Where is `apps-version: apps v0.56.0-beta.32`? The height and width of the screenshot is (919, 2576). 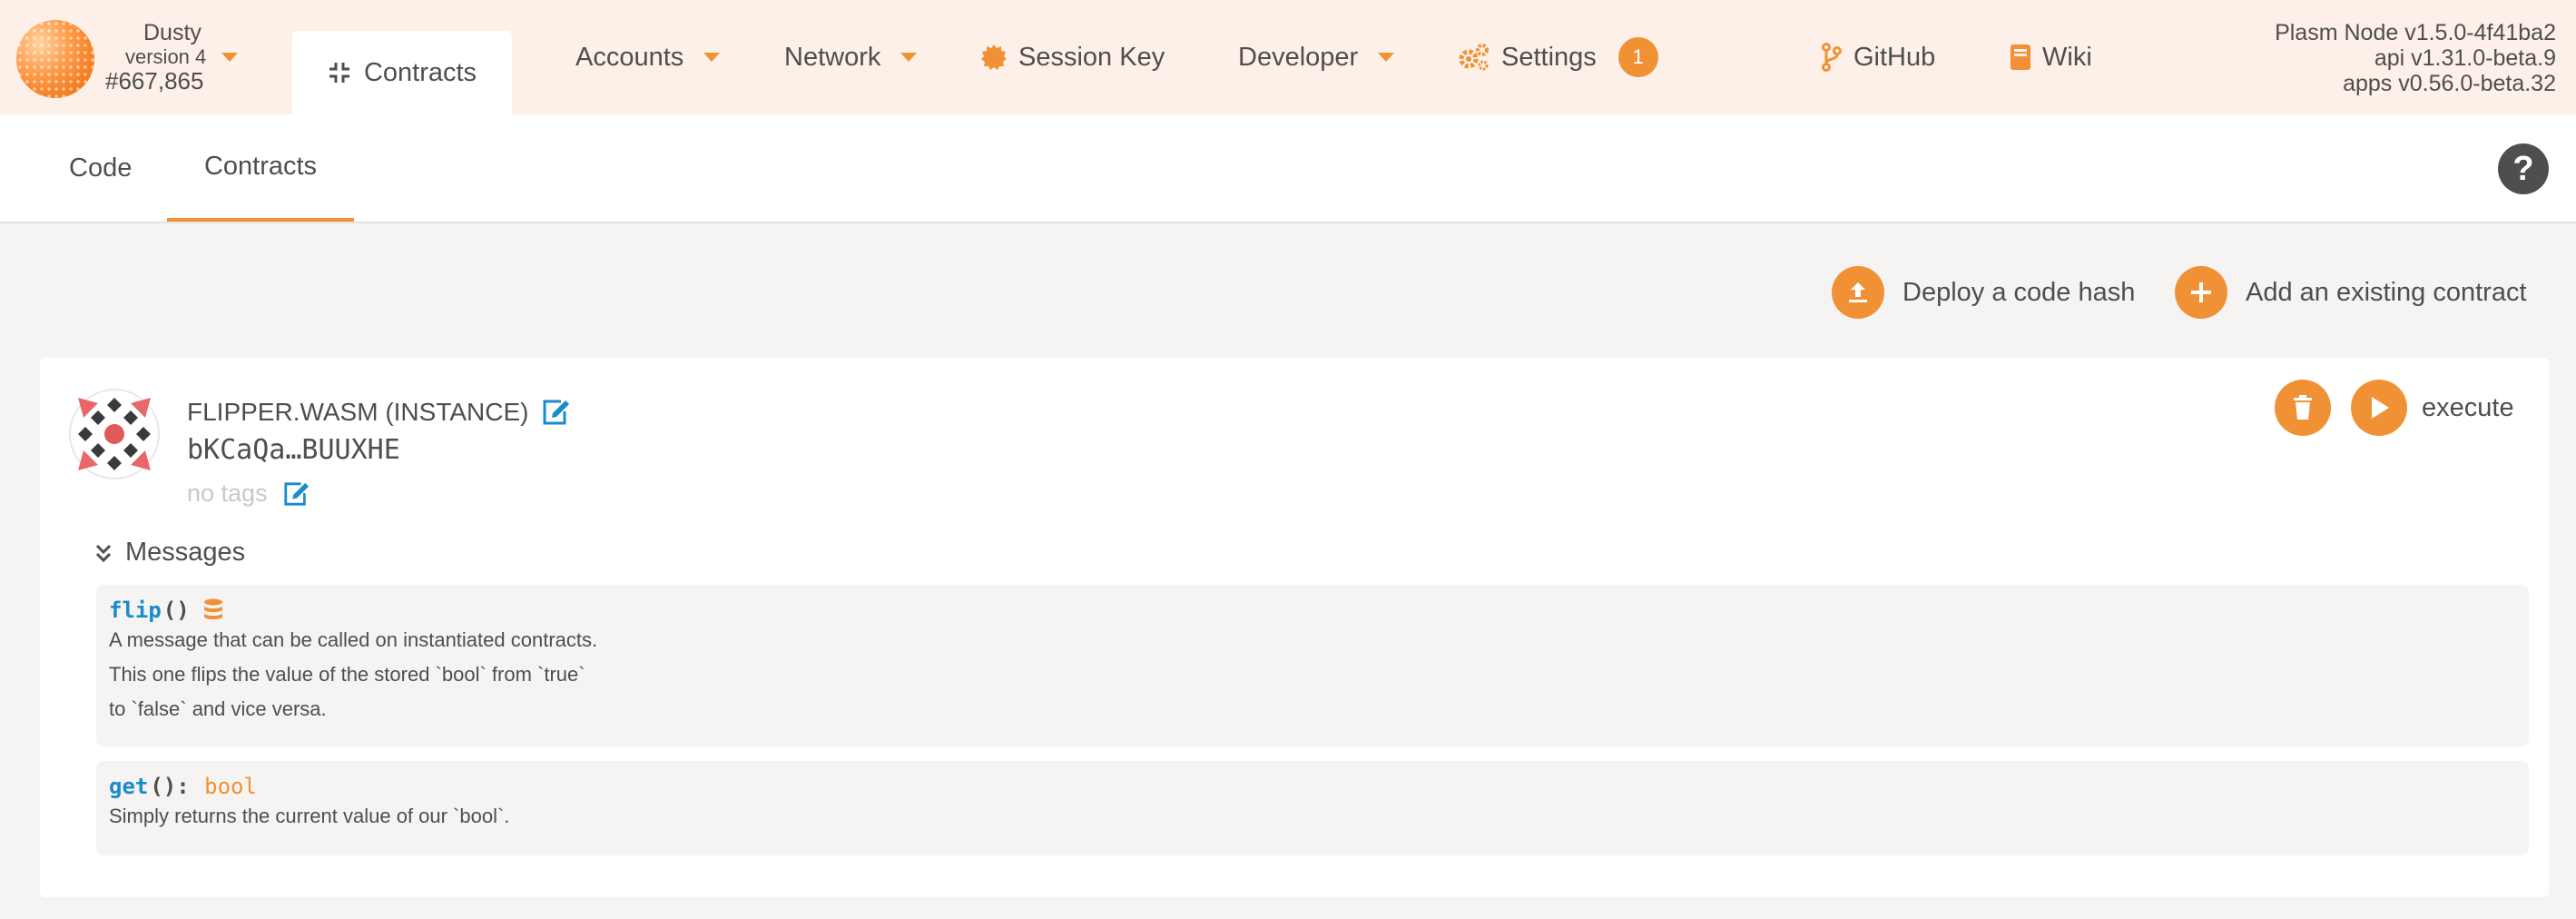 apps-version: apps v0.56.0-beta.32 is located at coordinates (2449, 84).